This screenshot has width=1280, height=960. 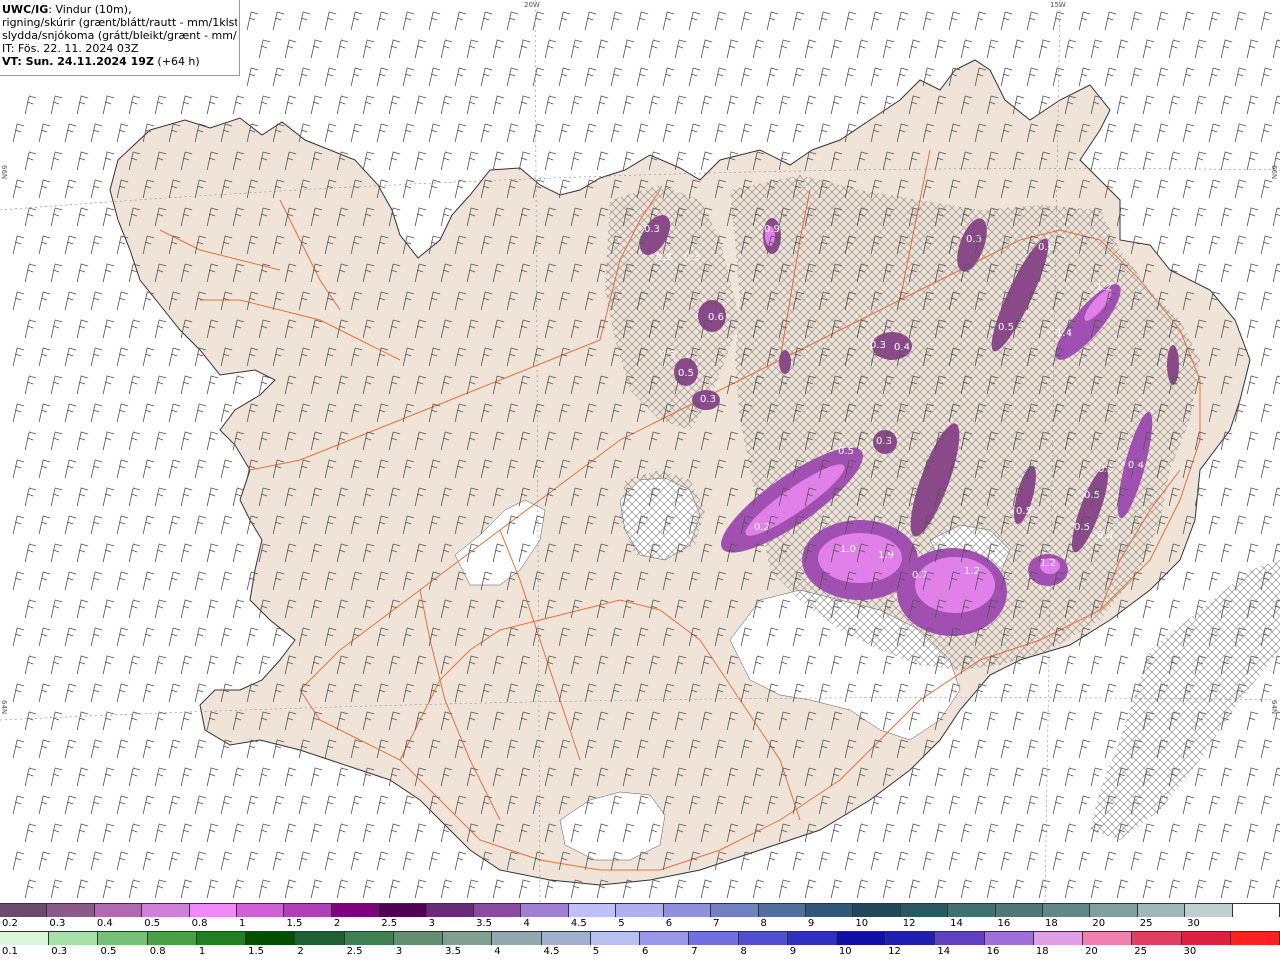 What do you see at coordinates (242, 923) in the screenshot?
I see `legend-label: 1` at bounding box center [242, 923].